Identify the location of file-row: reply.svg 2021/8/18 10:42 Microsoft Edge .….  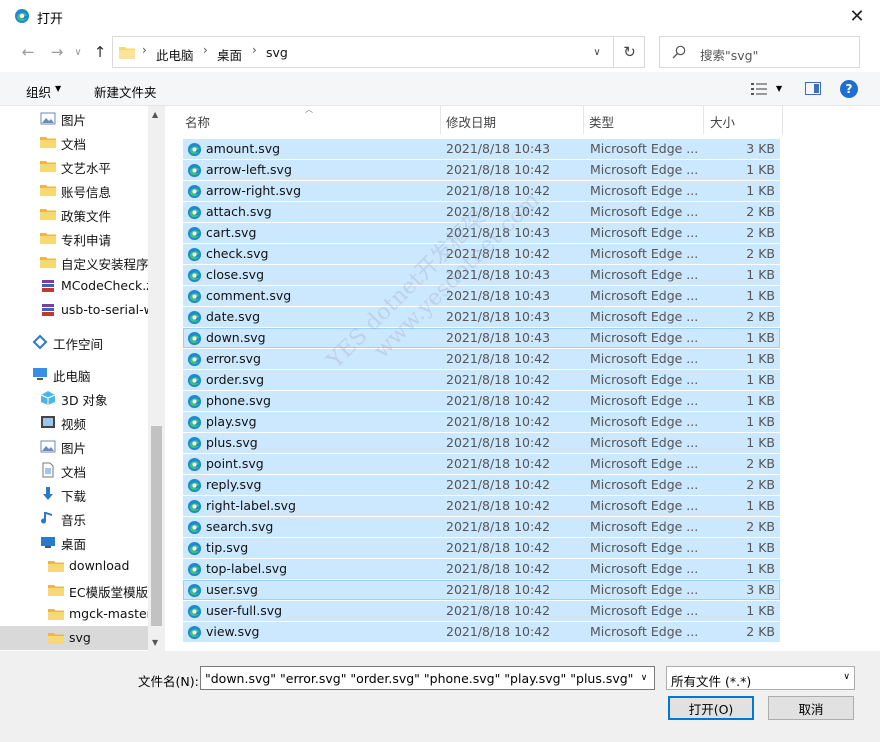
(481, 485).